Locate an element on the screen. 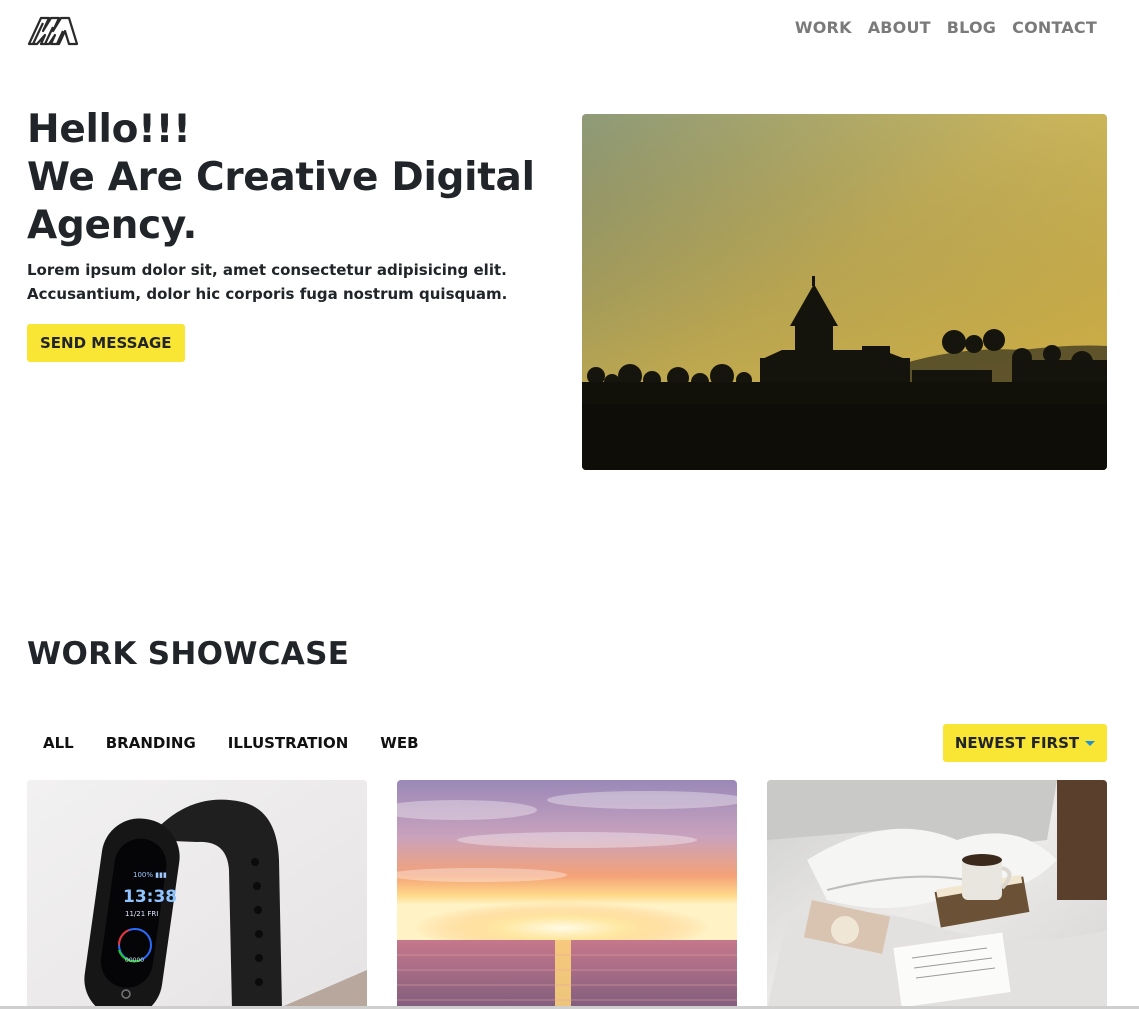  bed-coffee-book-photo is located at coordinates (937, 894).